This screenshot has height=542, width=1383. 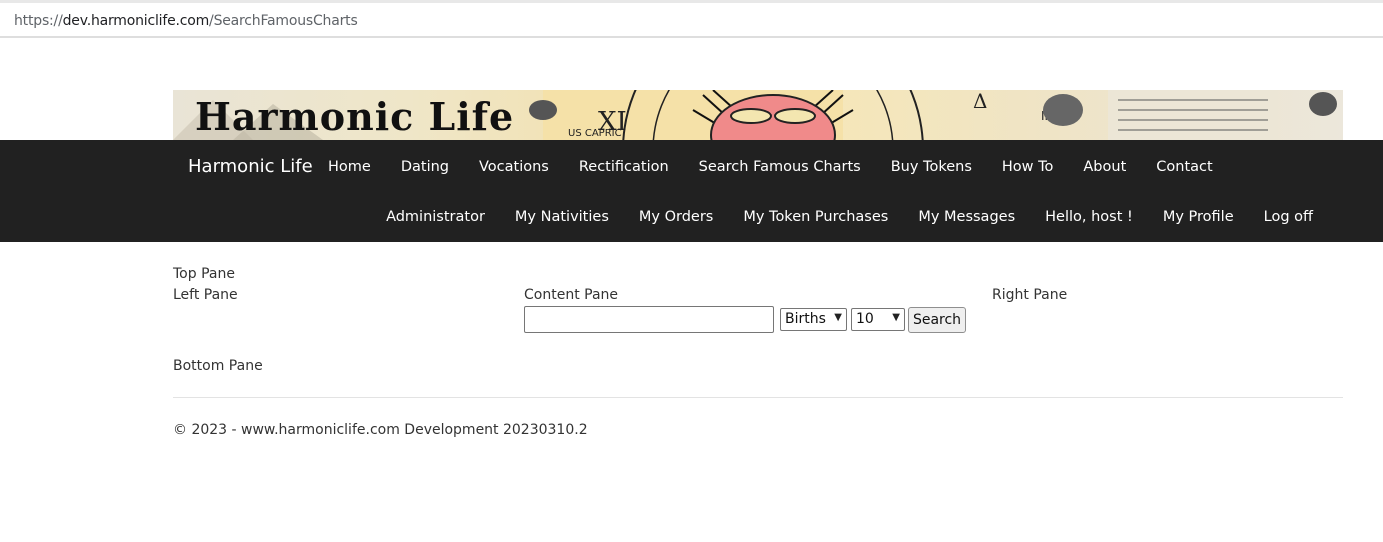 I want to click on right-pane-label: Right Pane, so click(x=1030, y=295).